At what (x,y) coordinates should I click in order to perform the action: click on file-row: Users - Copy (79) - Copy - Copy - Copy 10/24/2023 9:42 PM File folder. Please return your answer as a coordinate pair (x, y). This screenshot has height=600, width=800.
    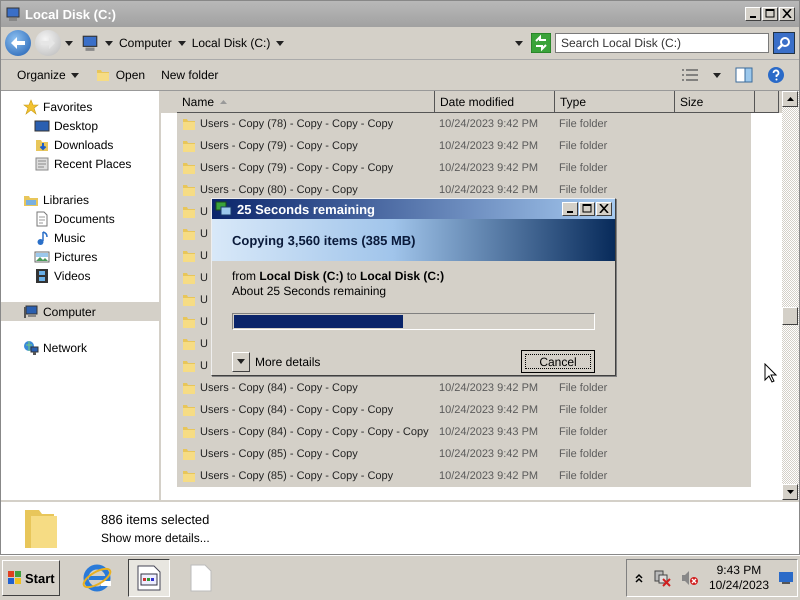
    Looking at the image, I should click on (464, 168).